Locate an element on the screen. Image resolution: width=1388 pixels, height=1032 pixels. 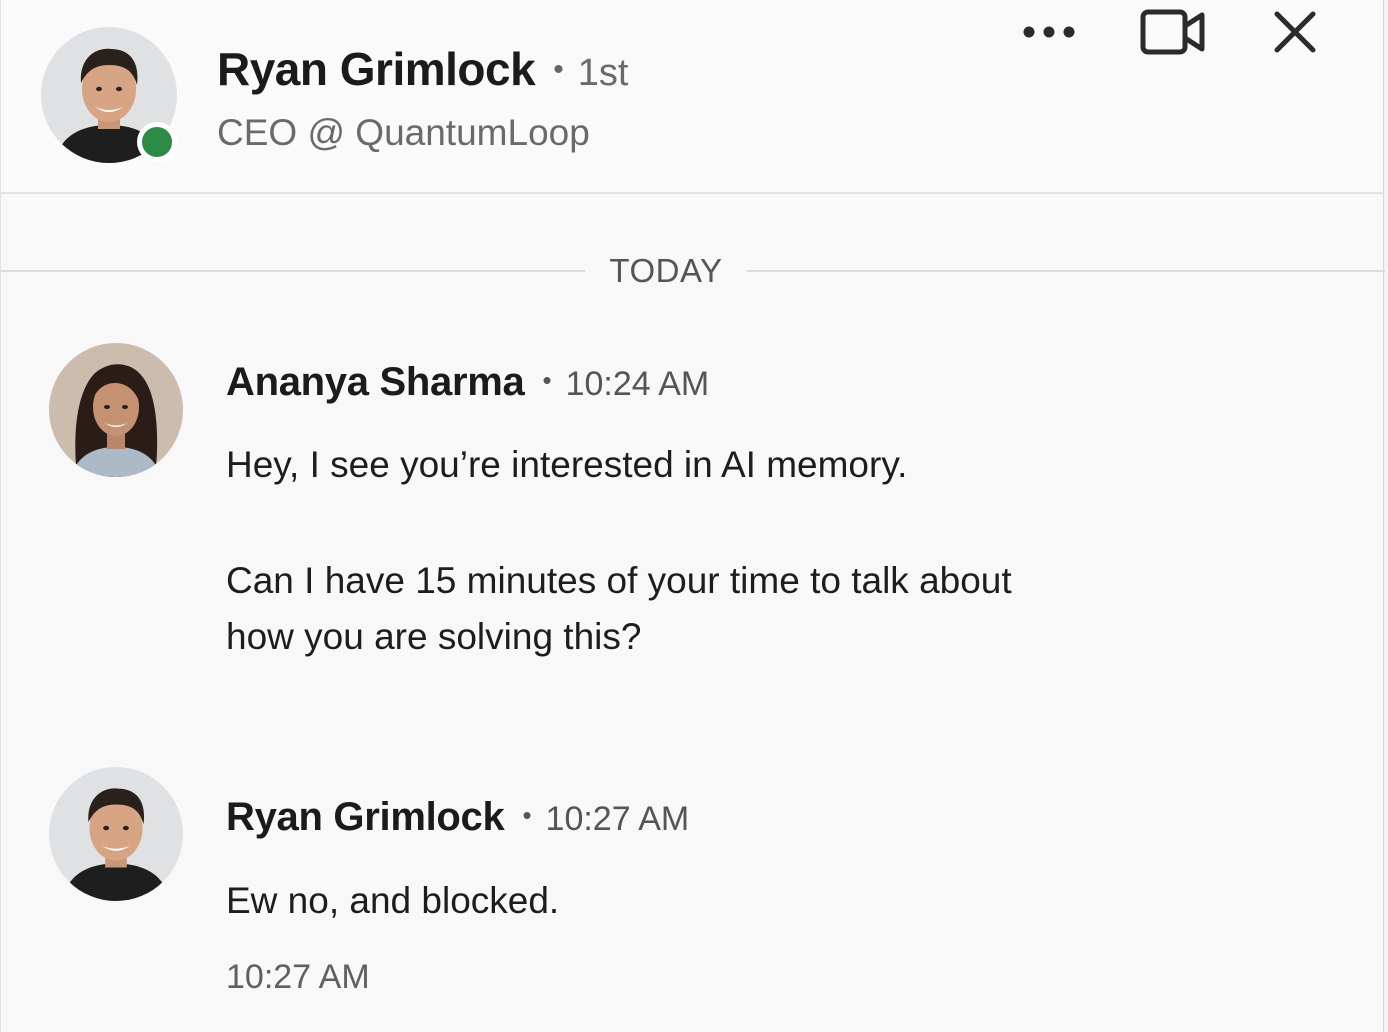
woman-portrait-icon is located at coordinates (116, 410).